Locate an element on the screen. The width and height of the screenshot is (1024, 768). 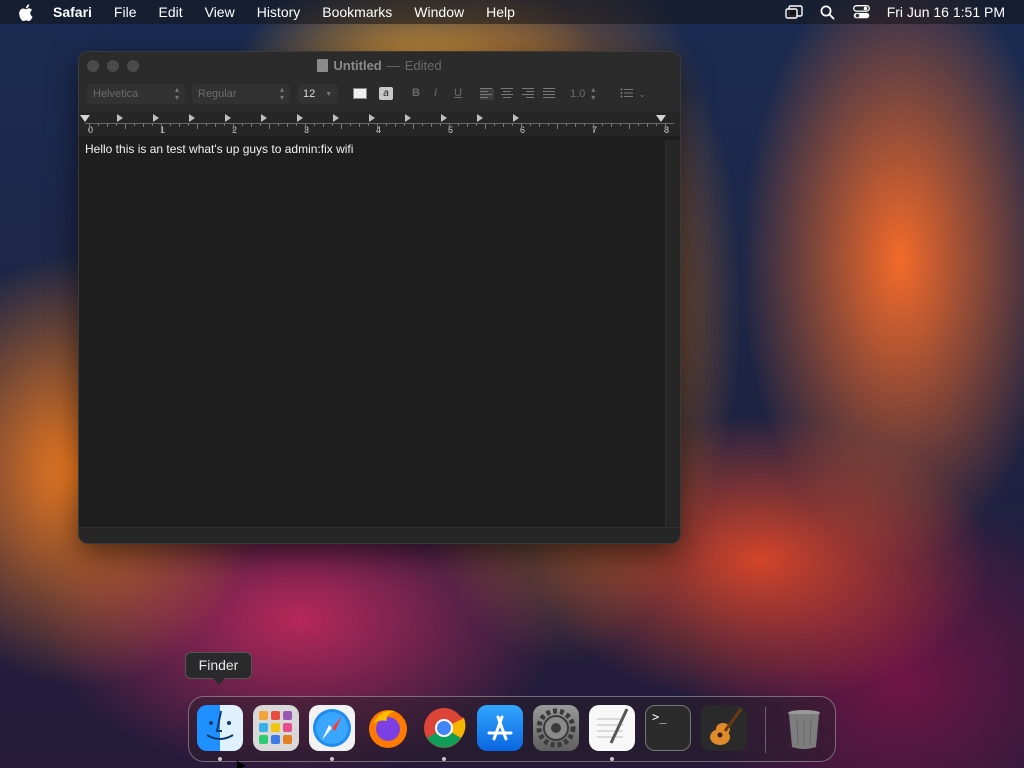
italic-button: I is located at coordinates (435, 93).